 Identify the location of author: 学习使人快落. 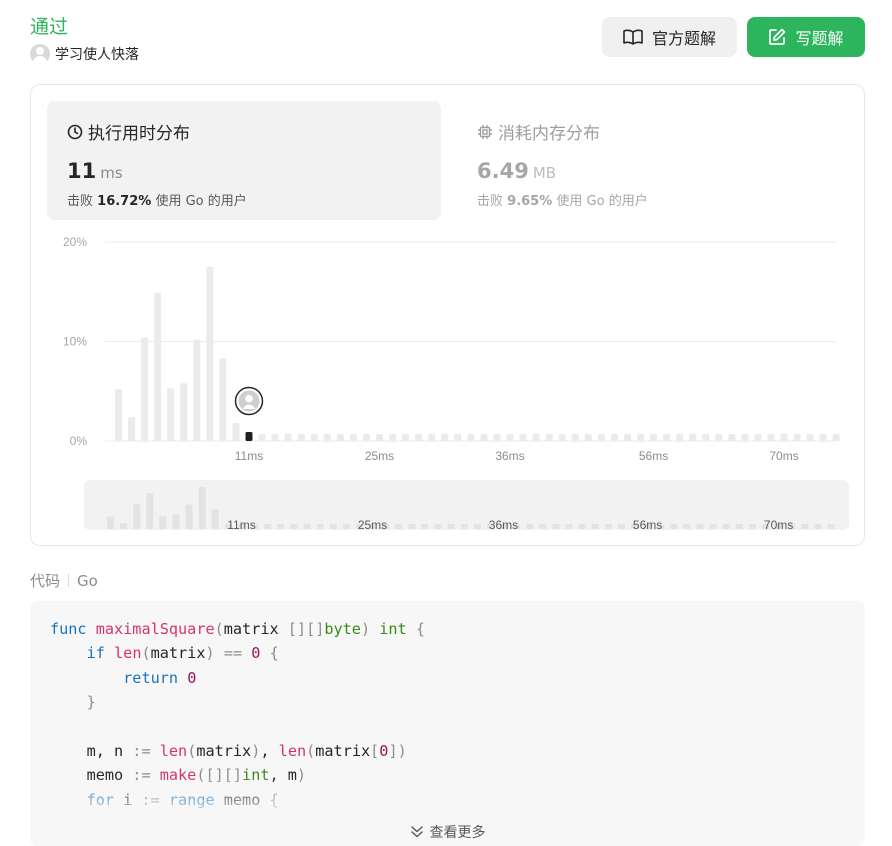
(84, 54).